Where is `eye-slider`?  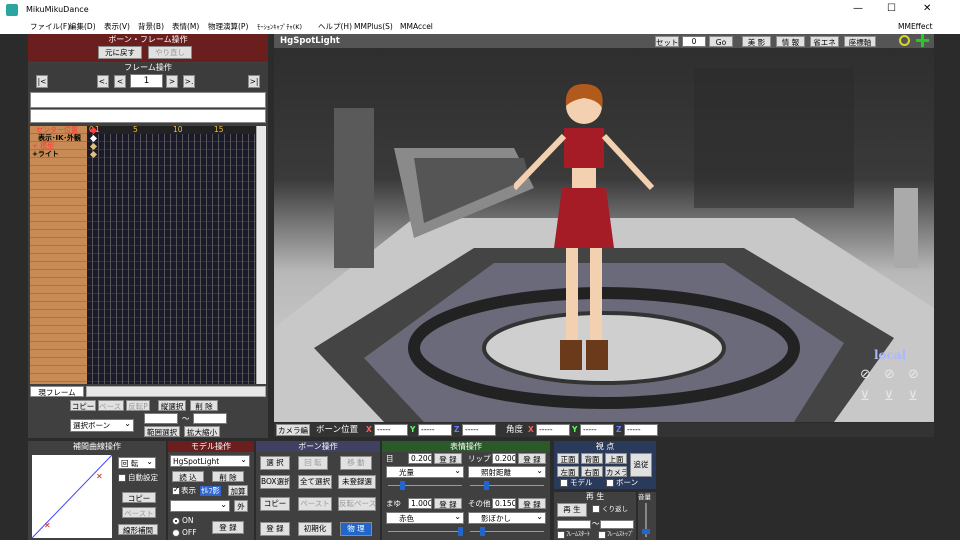 eye-slider is located at coordinates (425, 486).